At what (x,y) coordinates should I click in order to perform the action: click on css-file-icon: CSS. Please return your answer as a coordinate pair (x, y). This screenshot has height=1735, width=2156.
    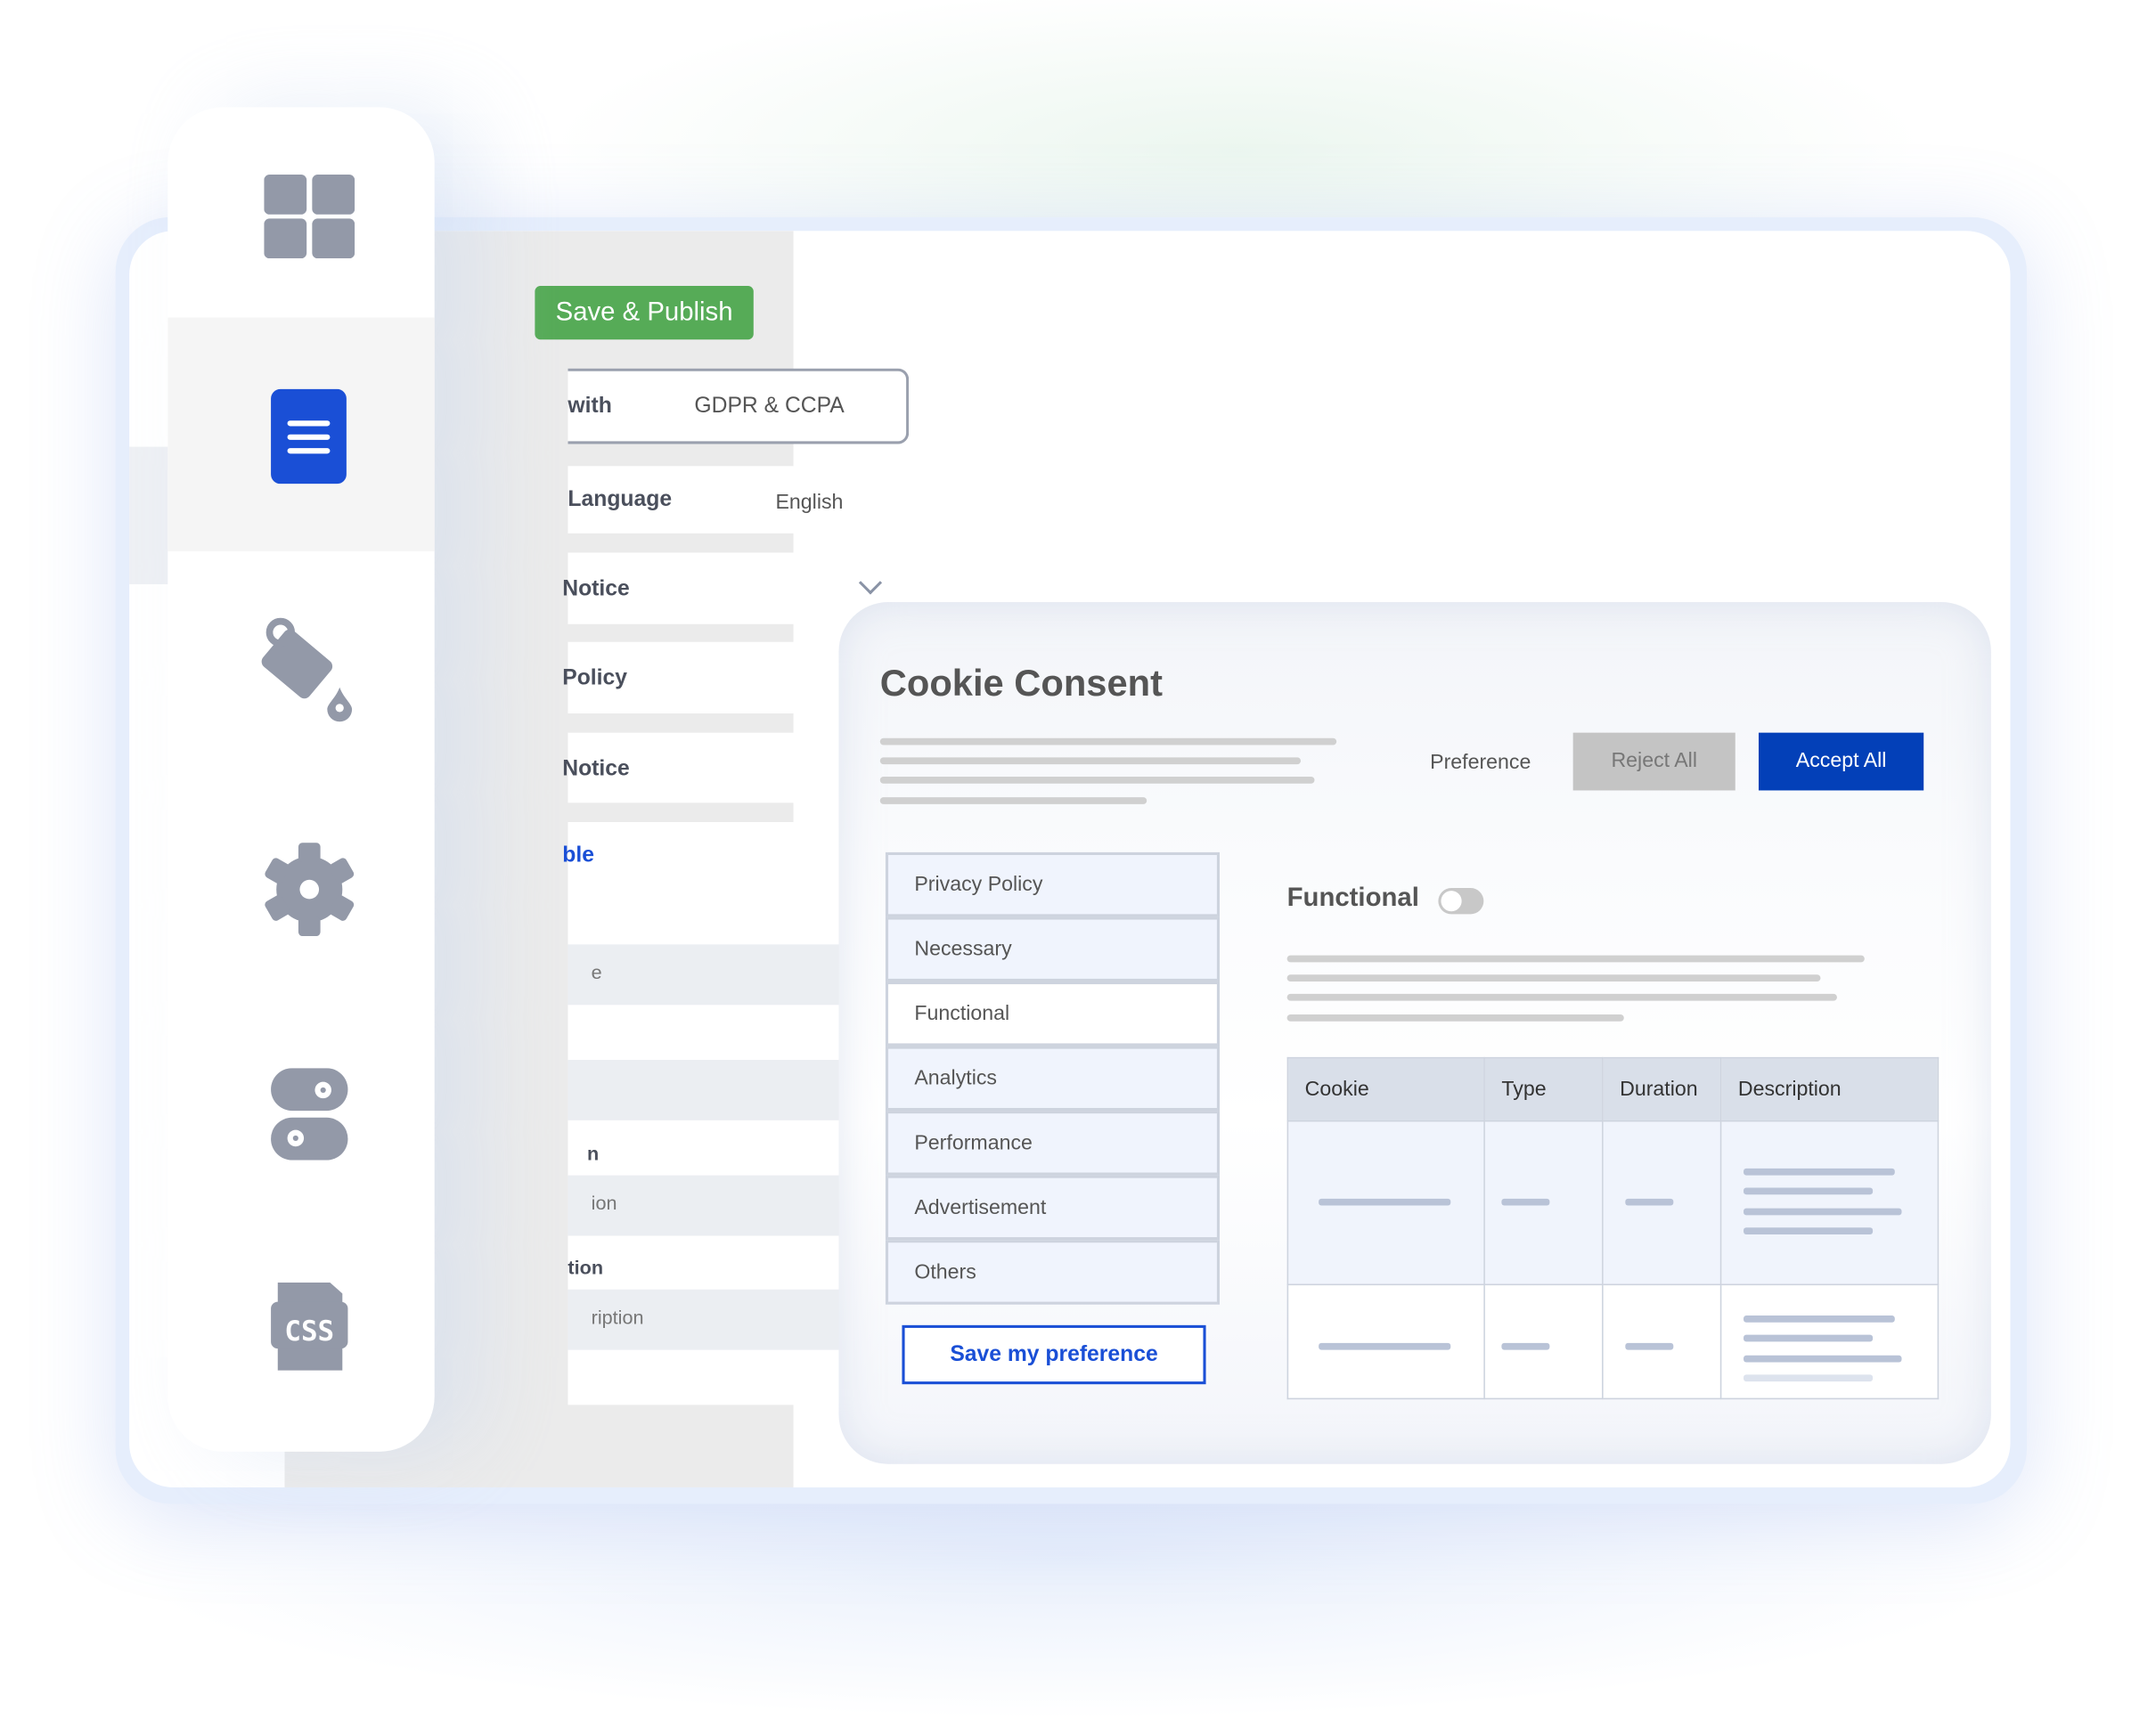
    Looking at the image, I should click on (309, 1326).